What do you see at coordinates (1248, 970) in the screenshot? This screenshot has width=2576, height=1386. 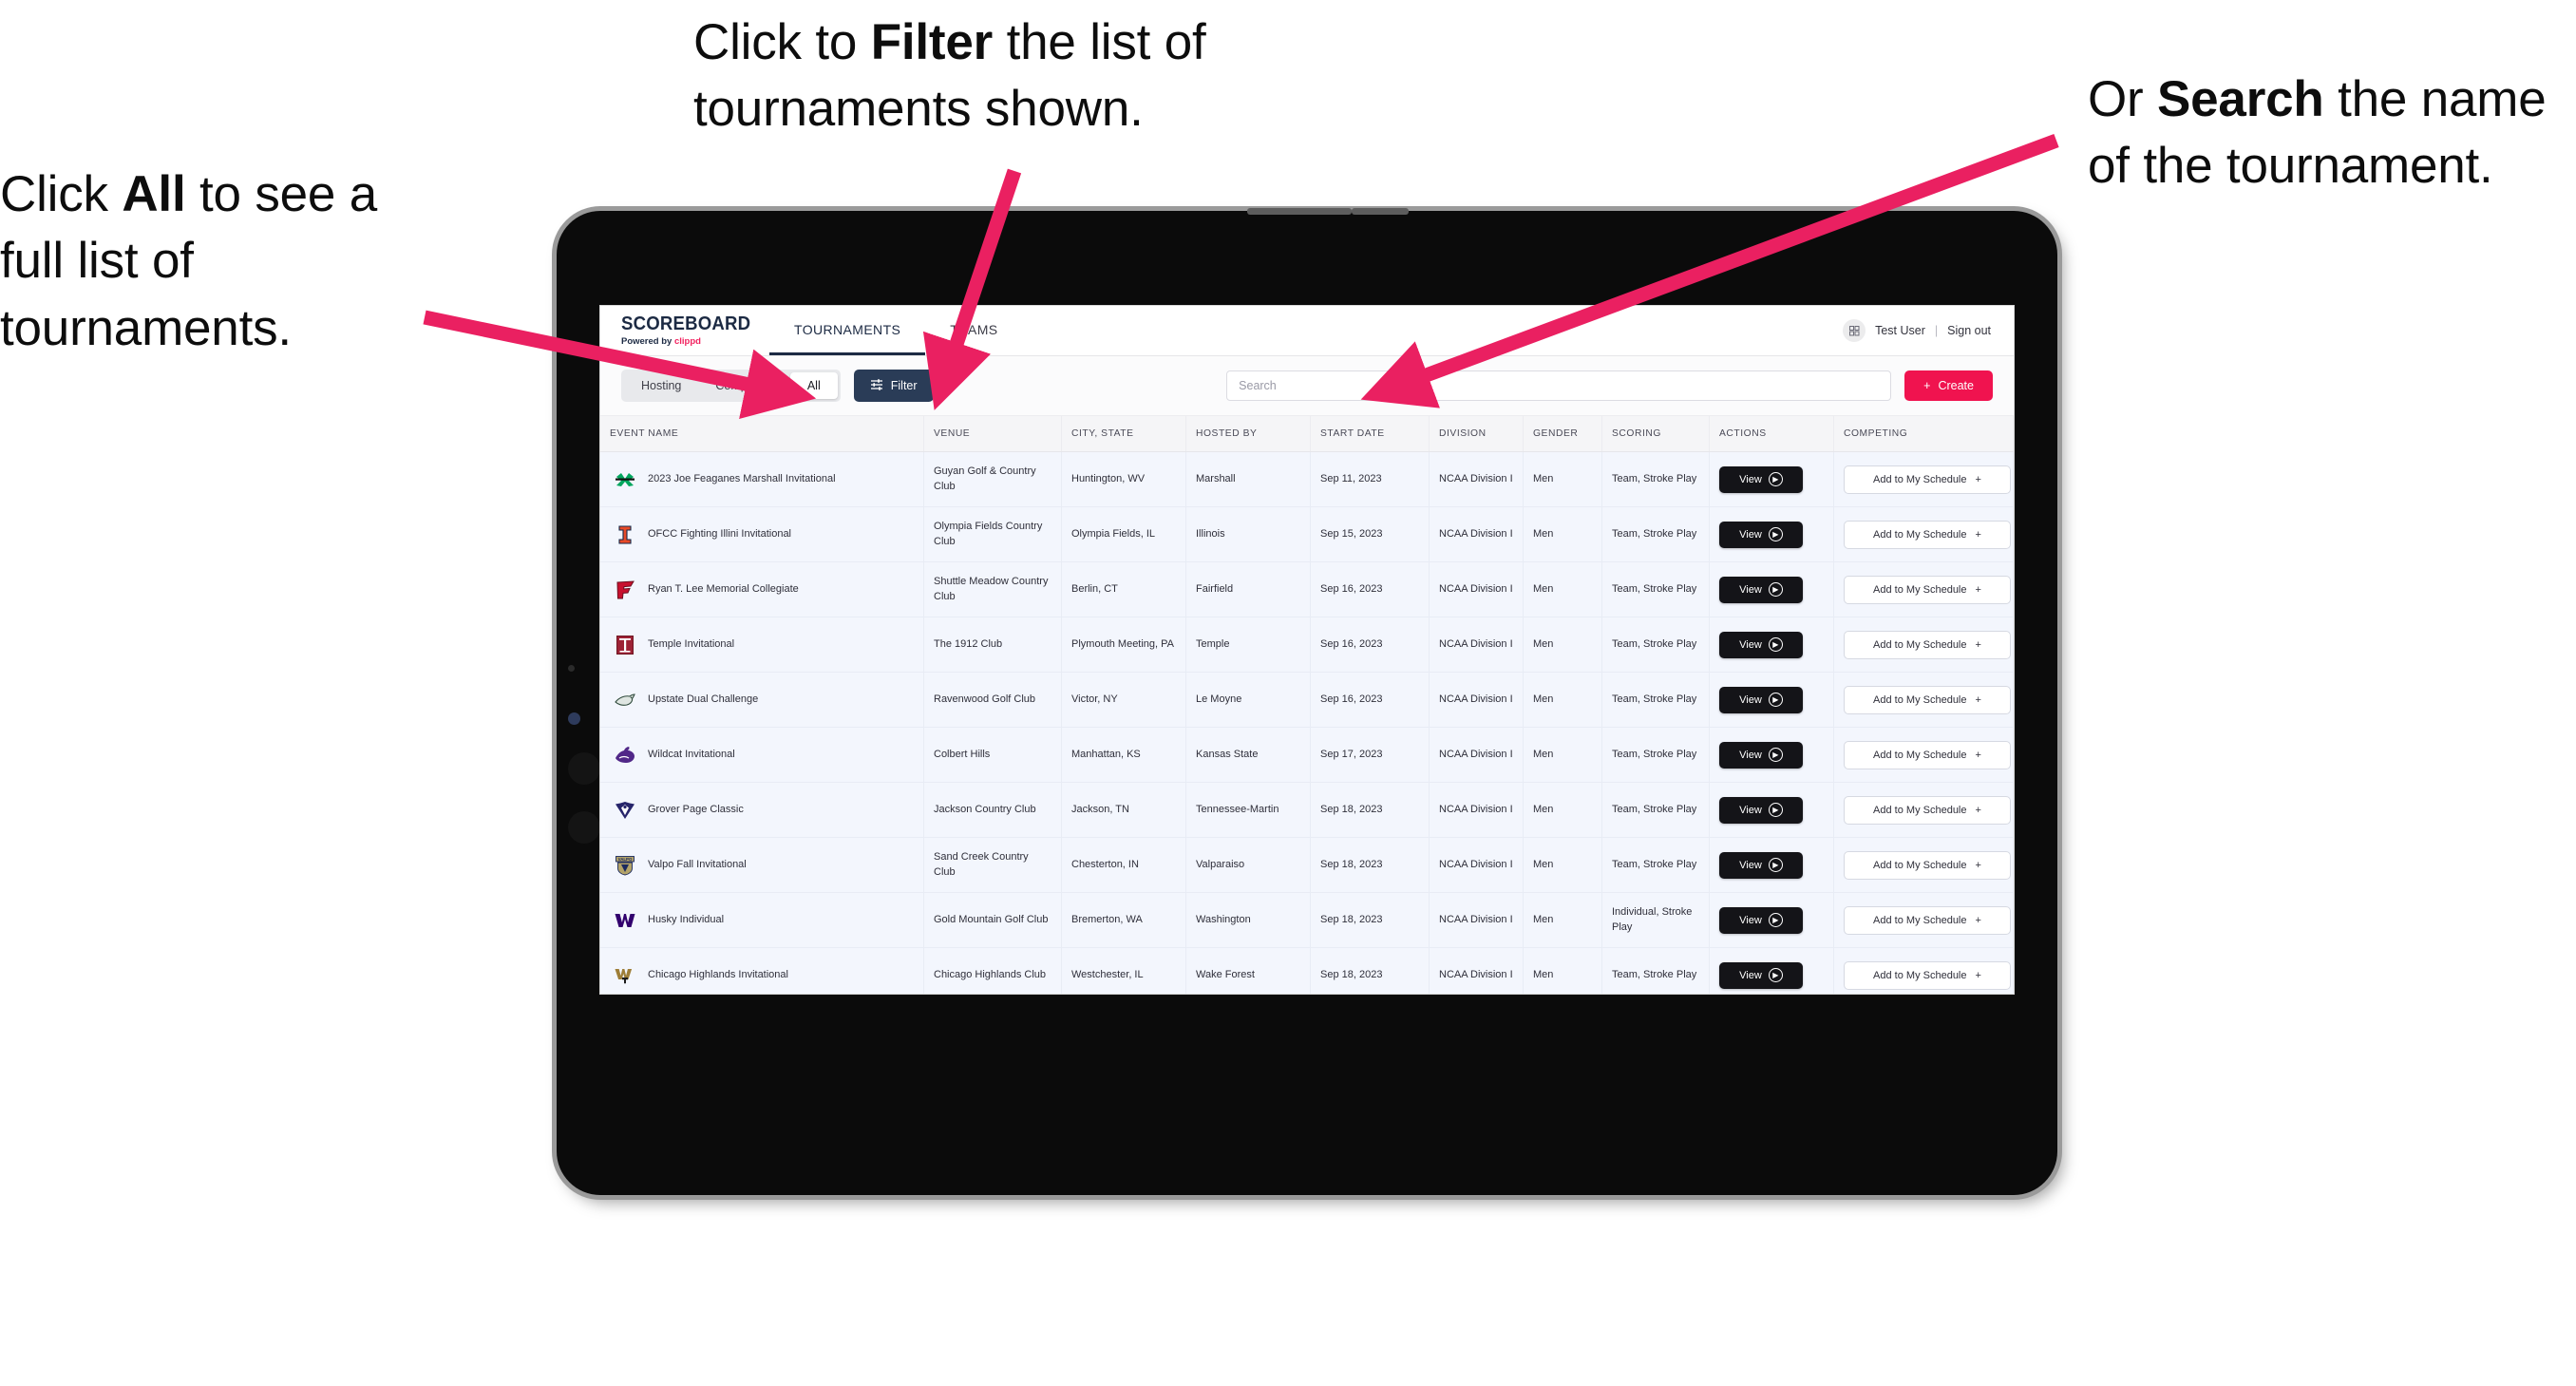 I see `cell-hosted-by: Wake Forest` at bounding box center [1248, 970].